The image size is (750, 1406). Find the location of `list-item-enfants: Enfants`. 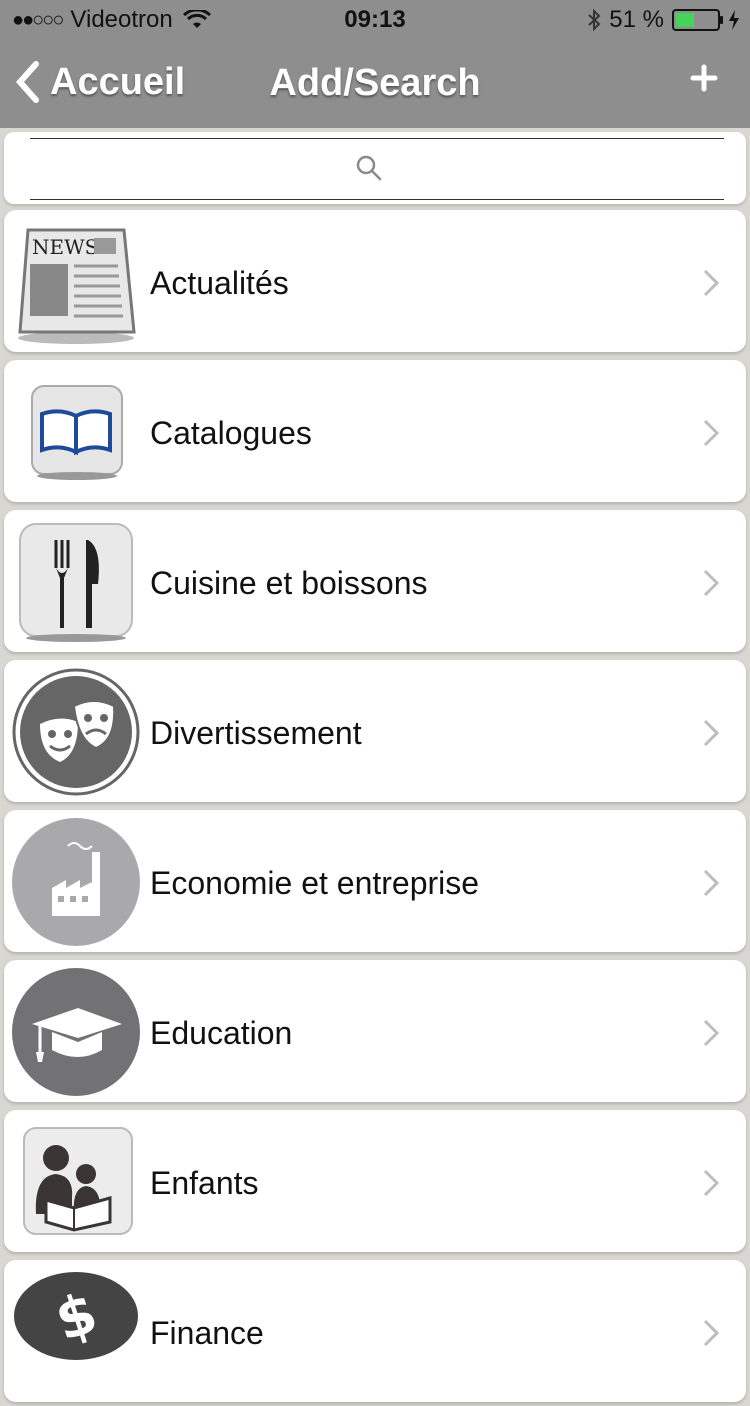

list-item-enfants: Enfants is located at coordinates (375, 1181).